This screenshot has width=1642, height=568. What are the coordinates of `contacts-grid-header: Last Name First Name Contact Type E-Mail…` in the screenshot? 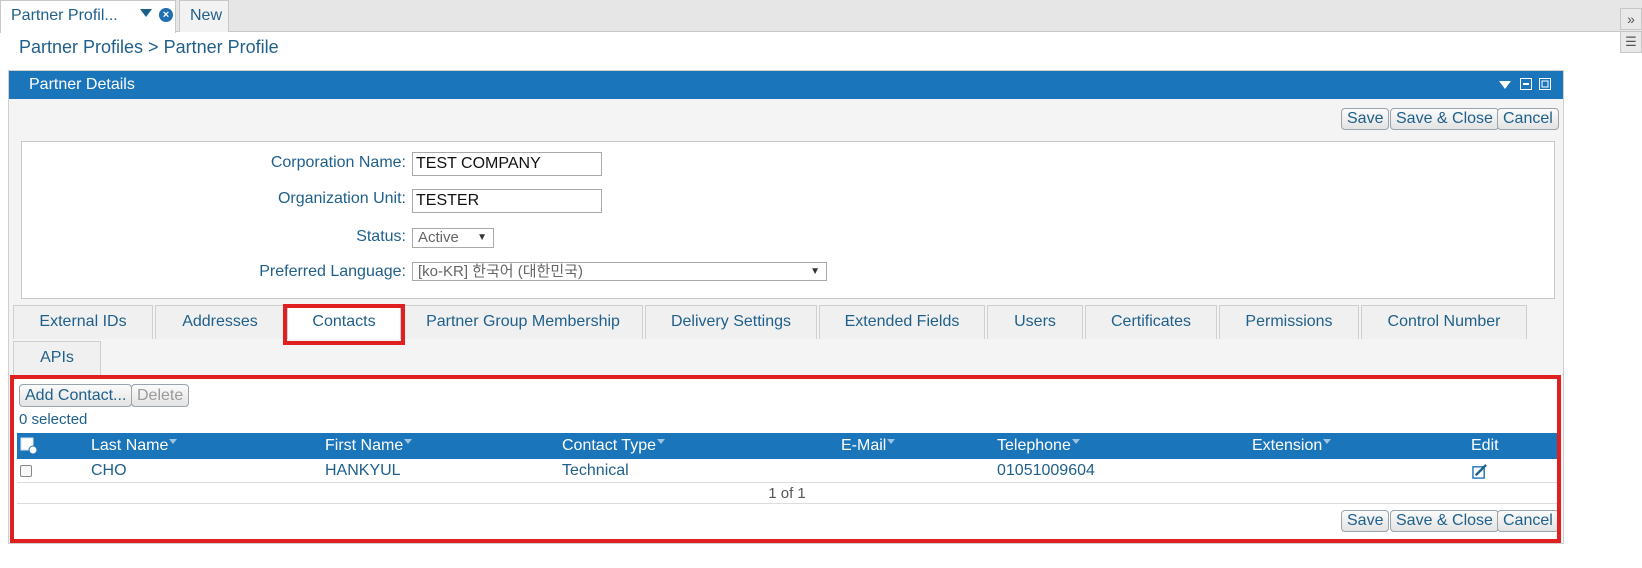 It's located at (787, 446).